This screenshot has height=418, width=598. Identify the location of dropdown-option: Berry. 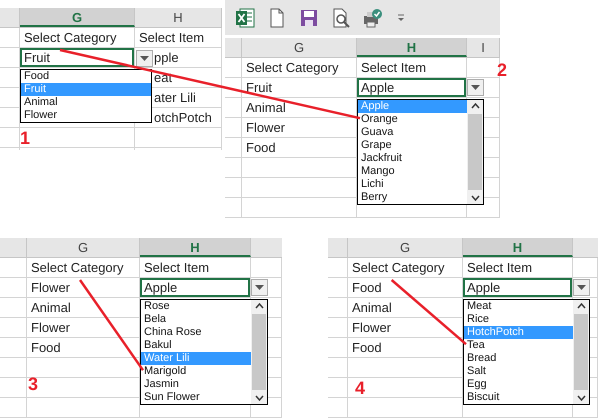
(412, 197).